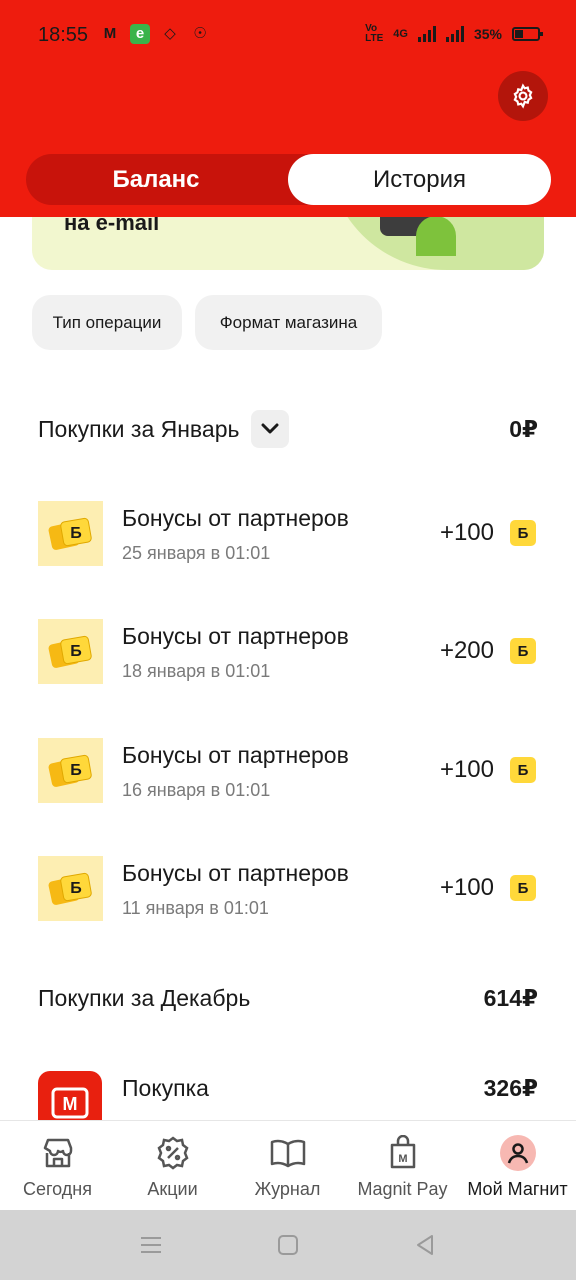  Describe the element at coordinates (196, 671) in the screenshot. I see `transaction-date: 18 января в 01:01` at that location.